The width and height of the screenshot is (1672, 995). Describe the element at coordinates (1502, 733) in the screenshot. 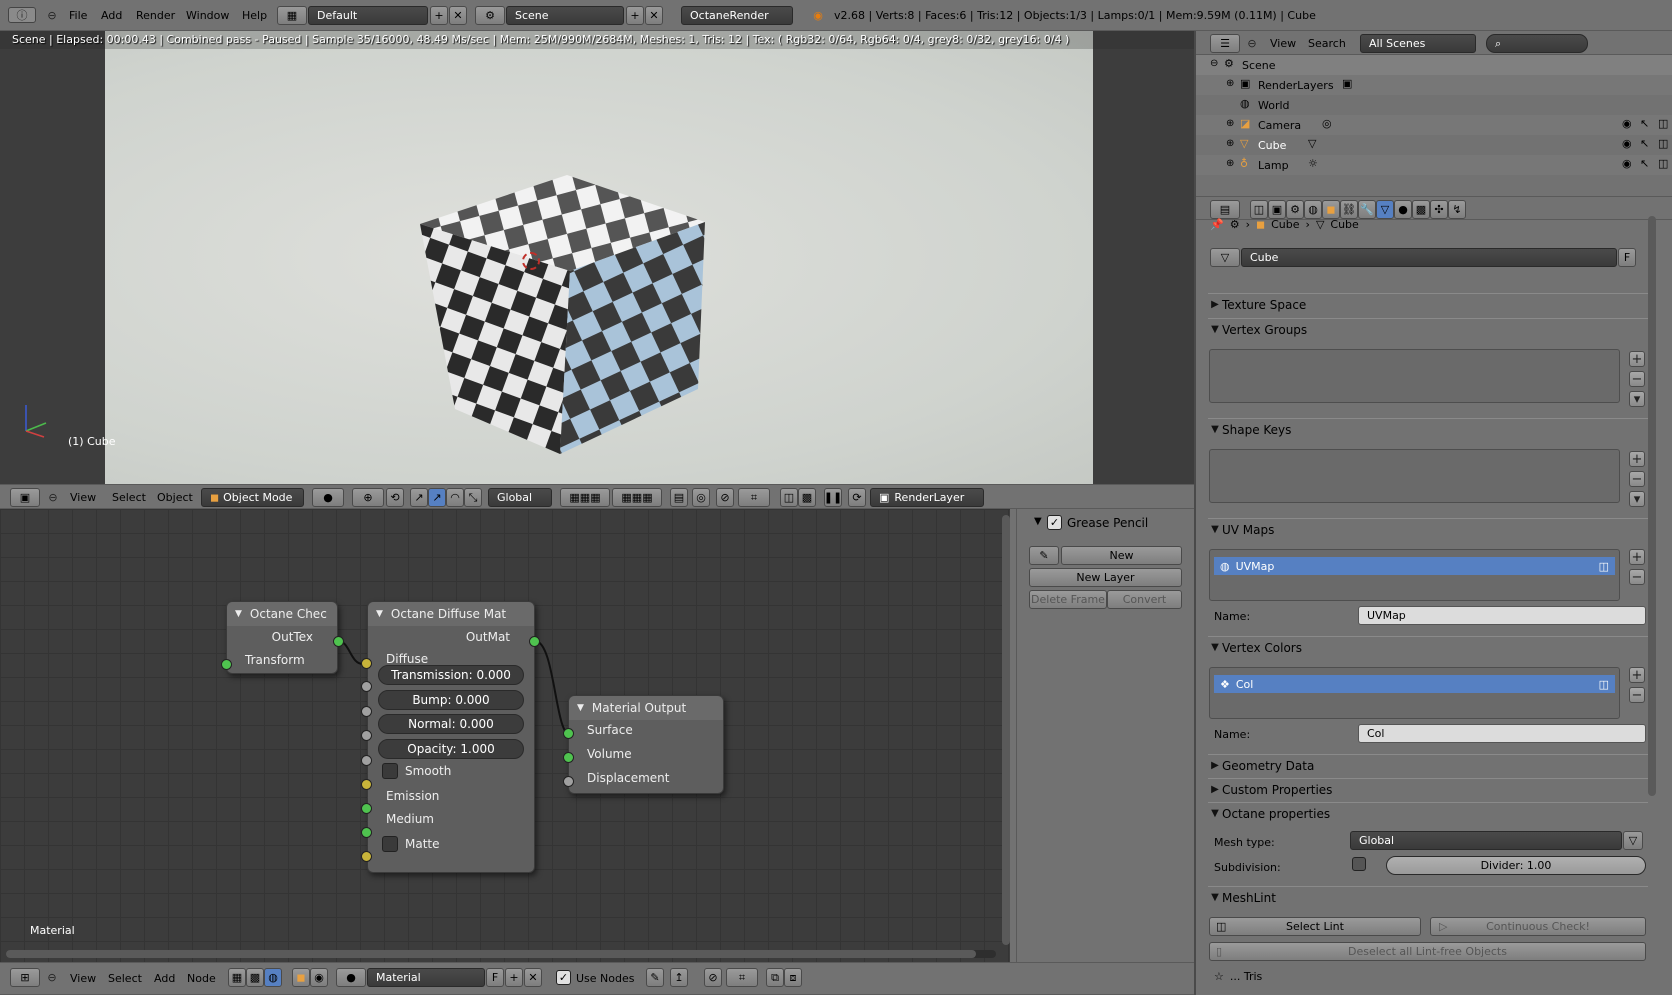

I see `vc-name-input: Col` at that location.